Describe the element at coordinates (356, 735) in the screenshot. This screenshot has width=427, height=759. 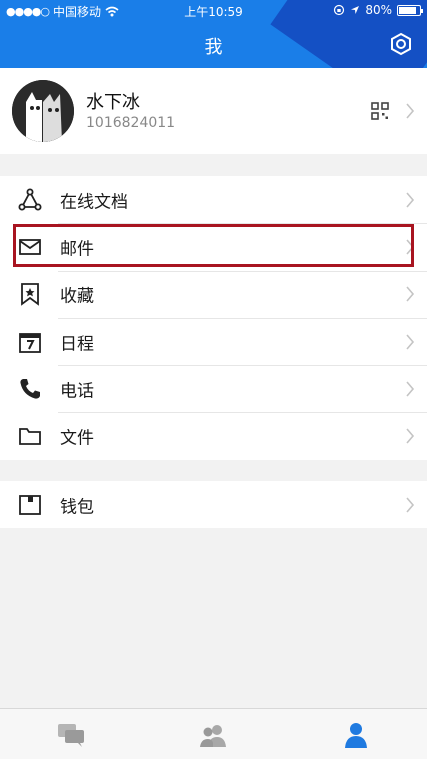
I see `me-profile-icon` at that location.